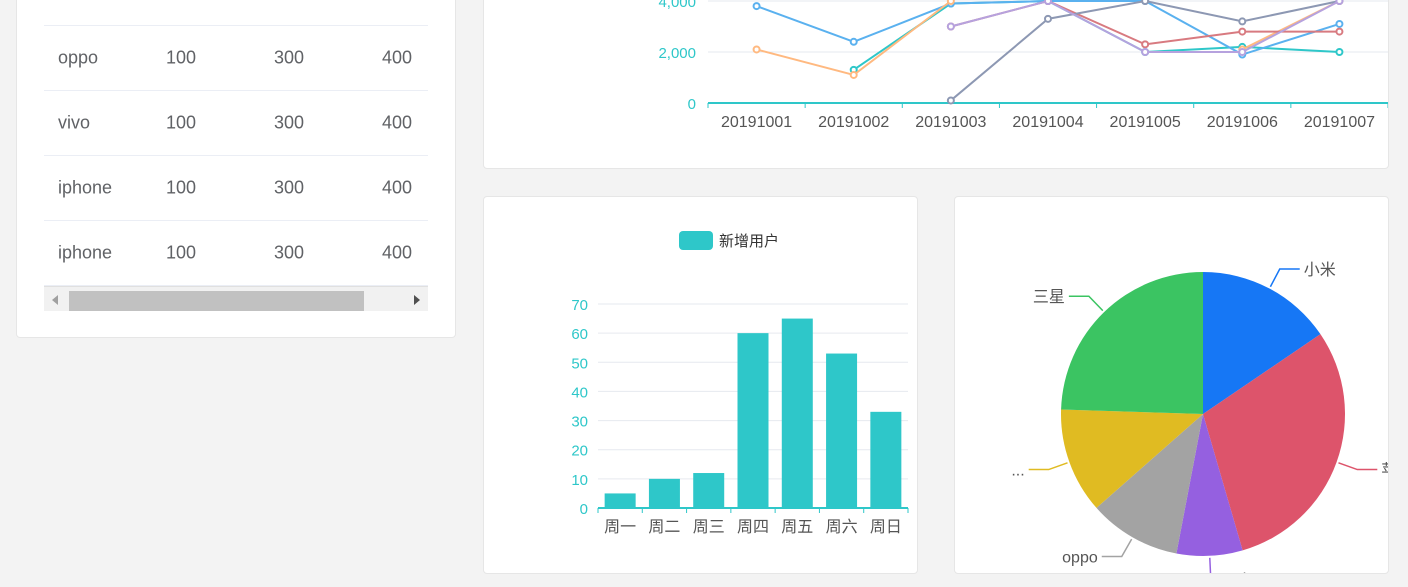  I want to click on x-tick-label: 周三, so click(709, 527).